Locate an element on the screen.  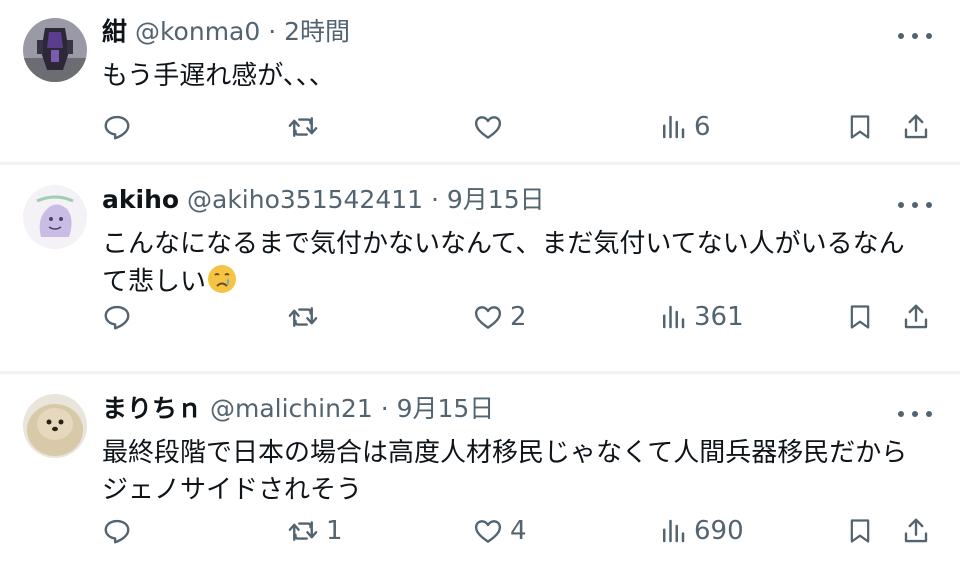
like-count: 4 is located at coordinates (518, 531).